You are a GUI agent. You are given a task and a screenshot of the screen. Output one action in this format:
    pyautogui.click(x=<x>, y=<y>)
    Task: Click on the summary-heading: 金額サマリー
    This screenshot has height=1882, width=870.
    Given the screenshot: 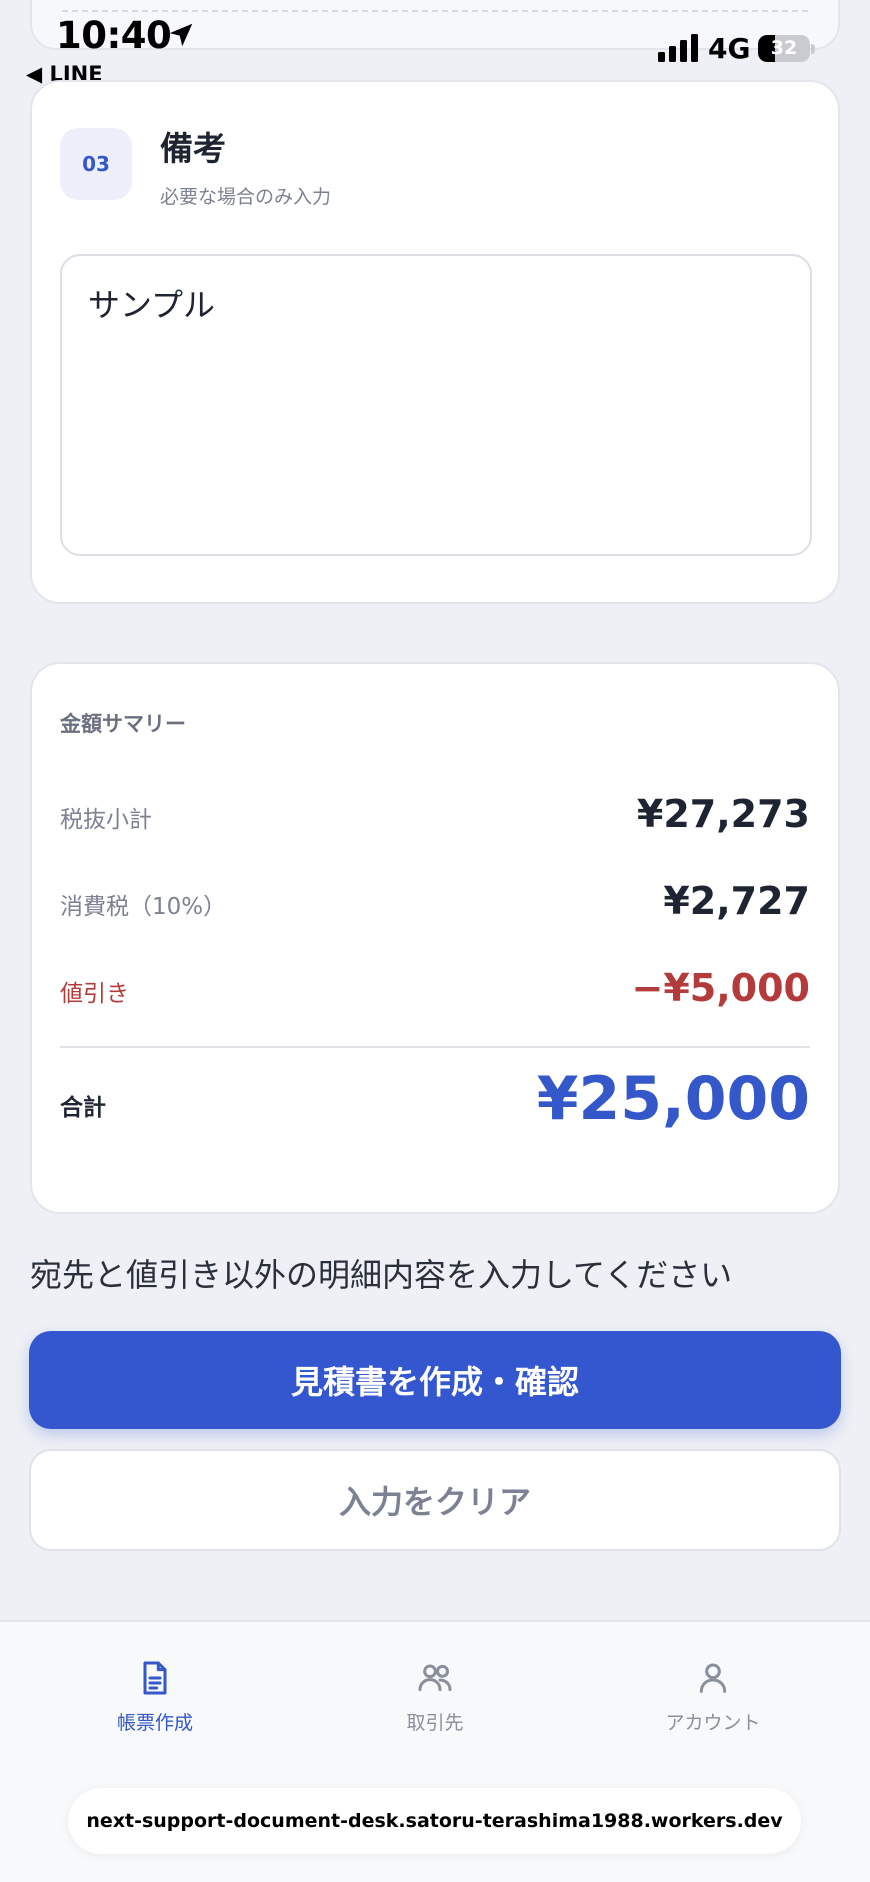 What is the action you would take?
    pyautogui.click(x=123, y=724)
    